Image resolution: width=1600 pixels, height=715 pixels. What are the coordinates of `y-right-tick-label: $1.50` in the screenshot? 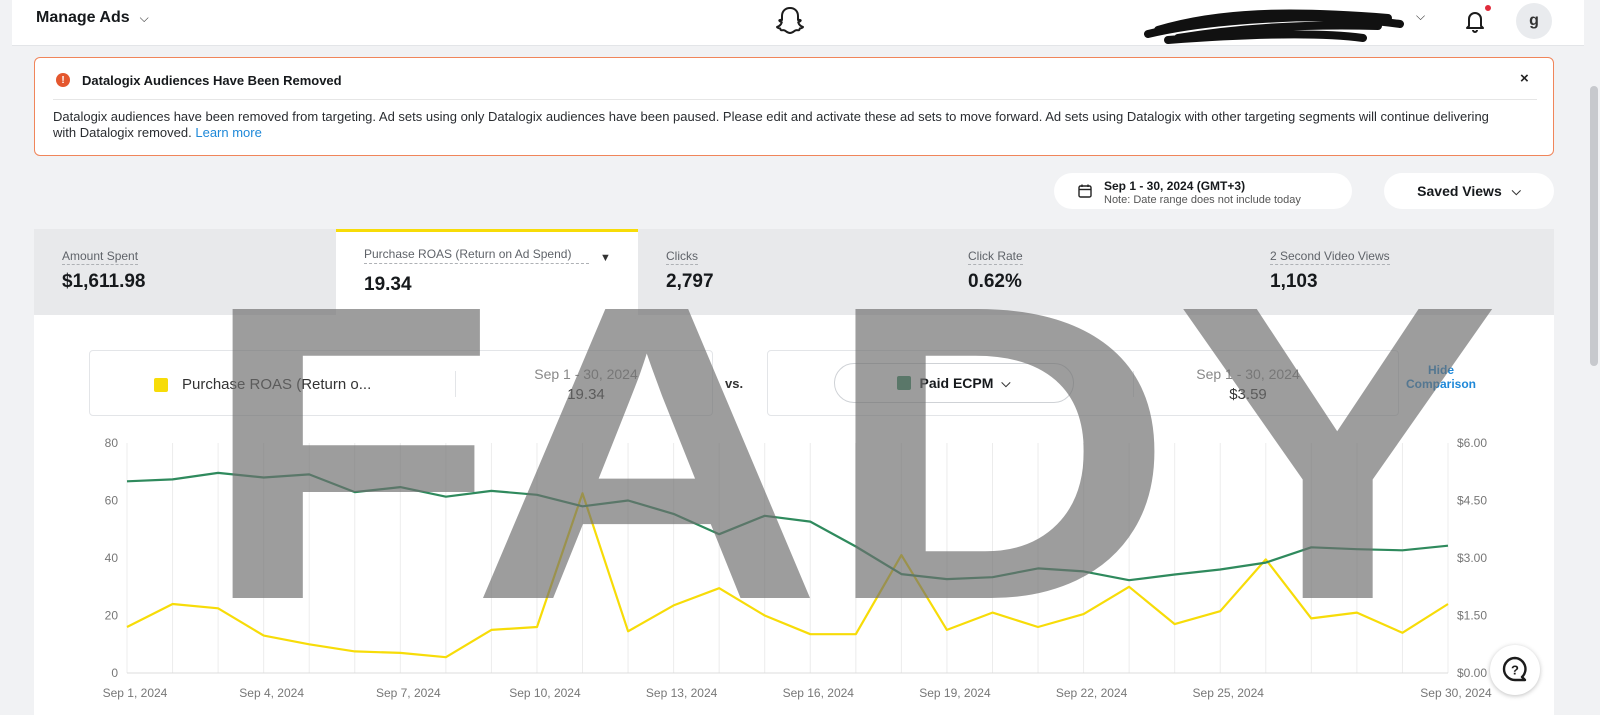 It's located at (1472, 616).